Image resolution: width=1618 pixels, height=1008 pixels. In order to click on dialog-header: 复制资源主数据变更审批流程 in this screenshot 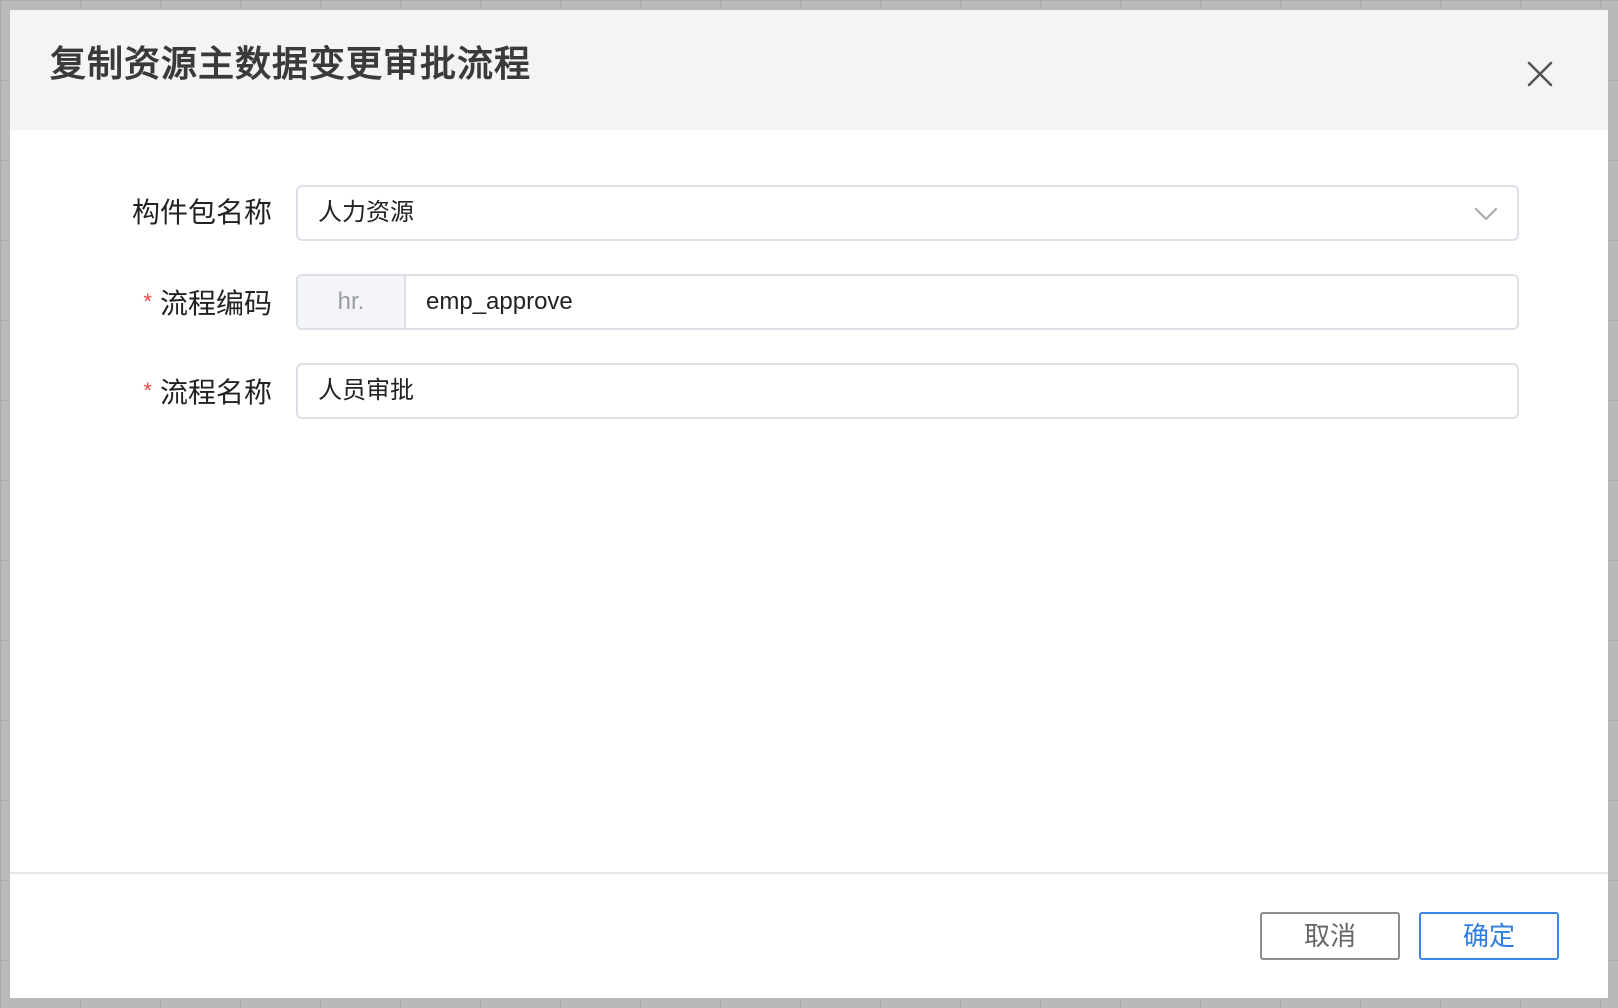, I will do `click(809, 70)`.